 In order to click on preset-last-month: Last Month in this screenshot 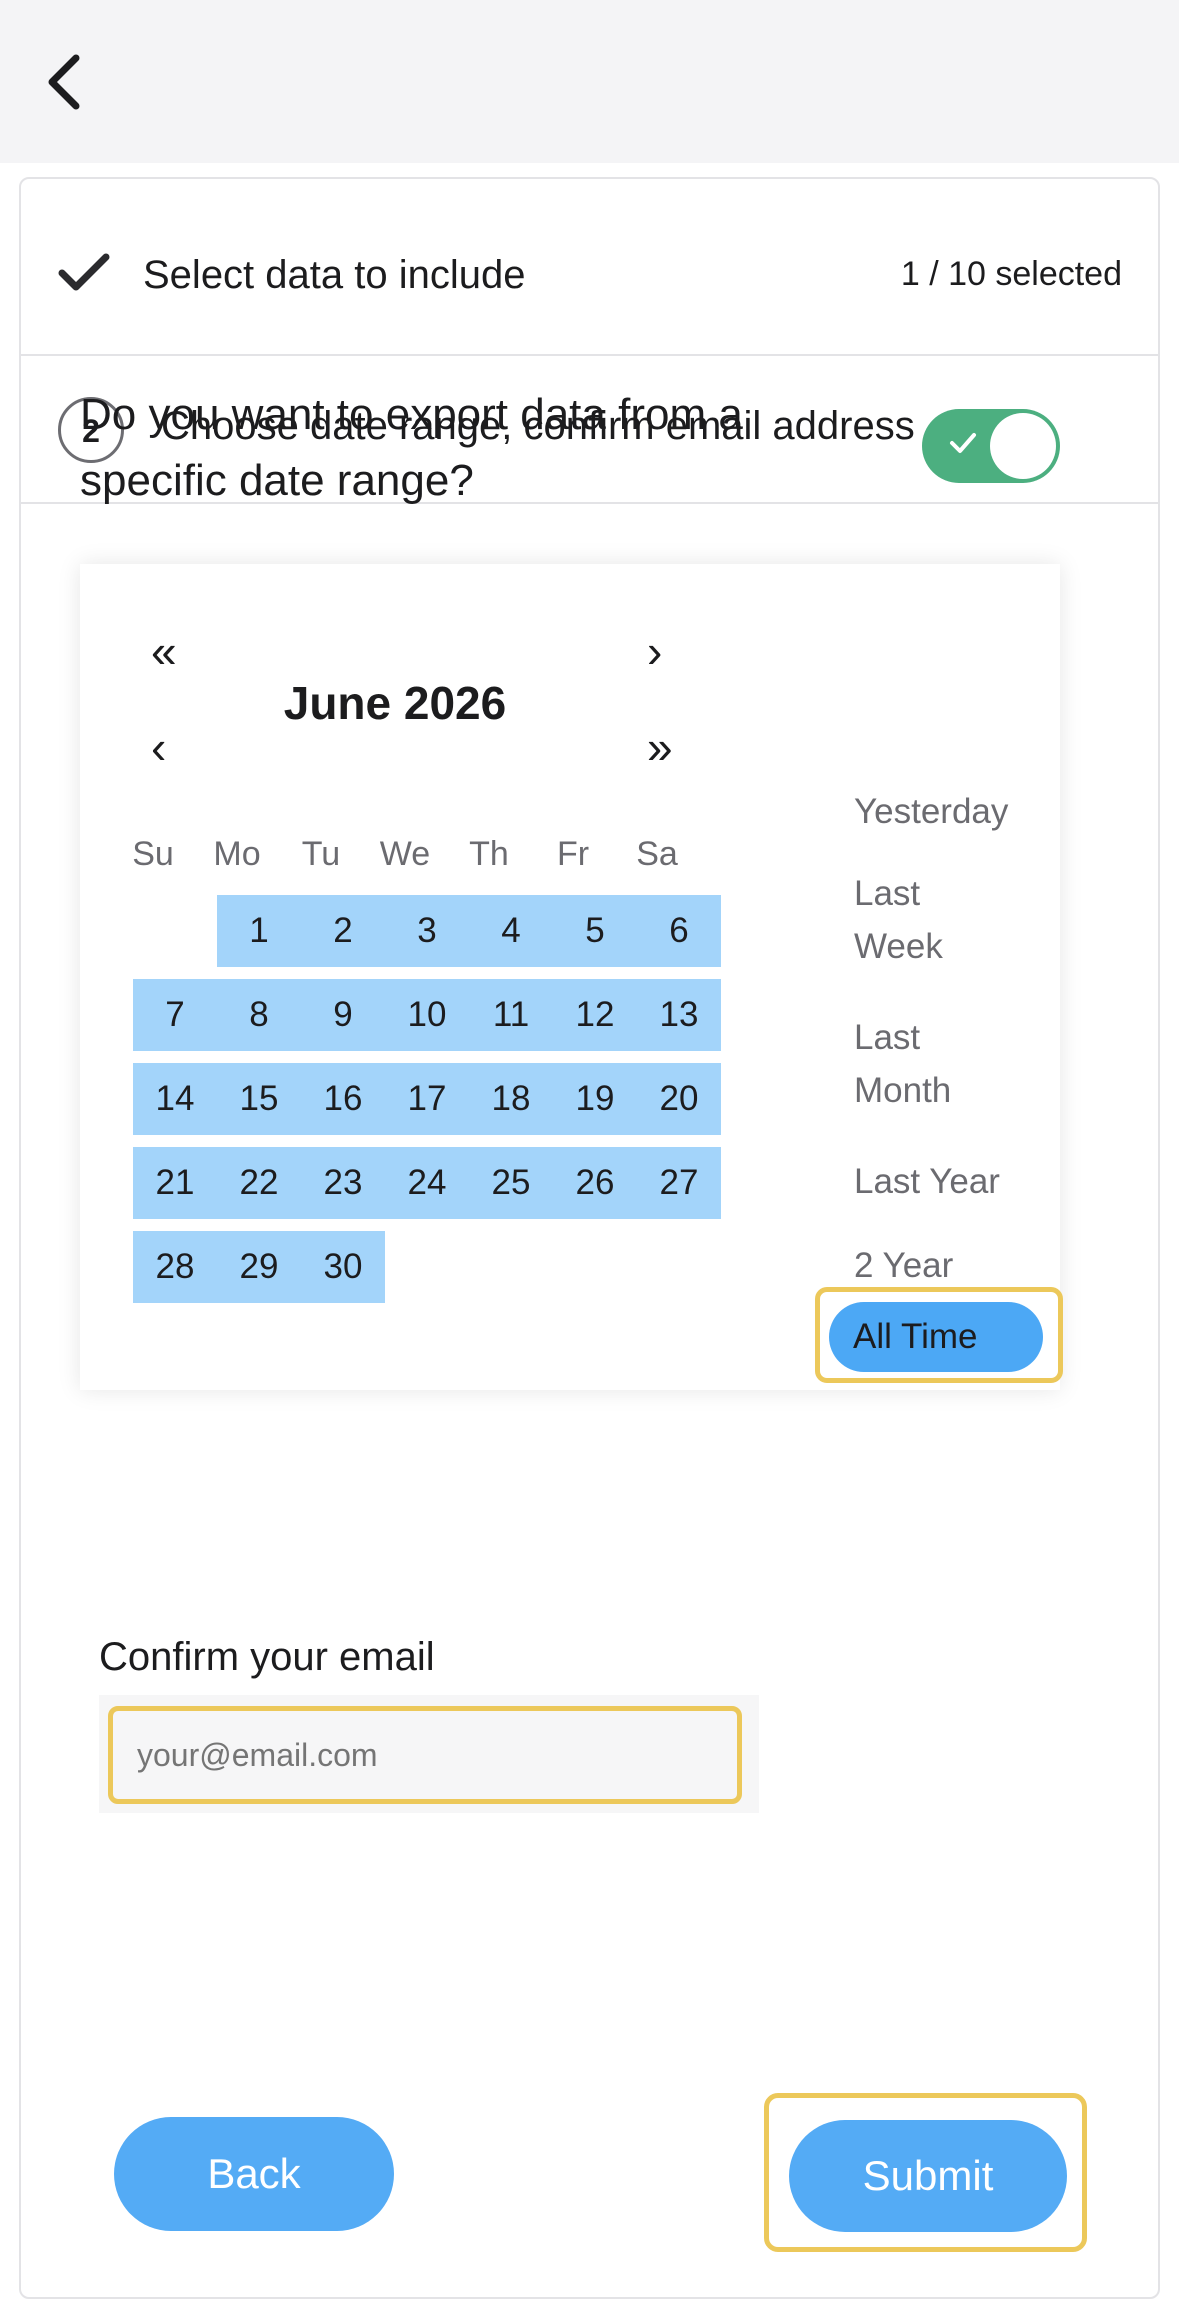, I will do `click(902, 1064)`.